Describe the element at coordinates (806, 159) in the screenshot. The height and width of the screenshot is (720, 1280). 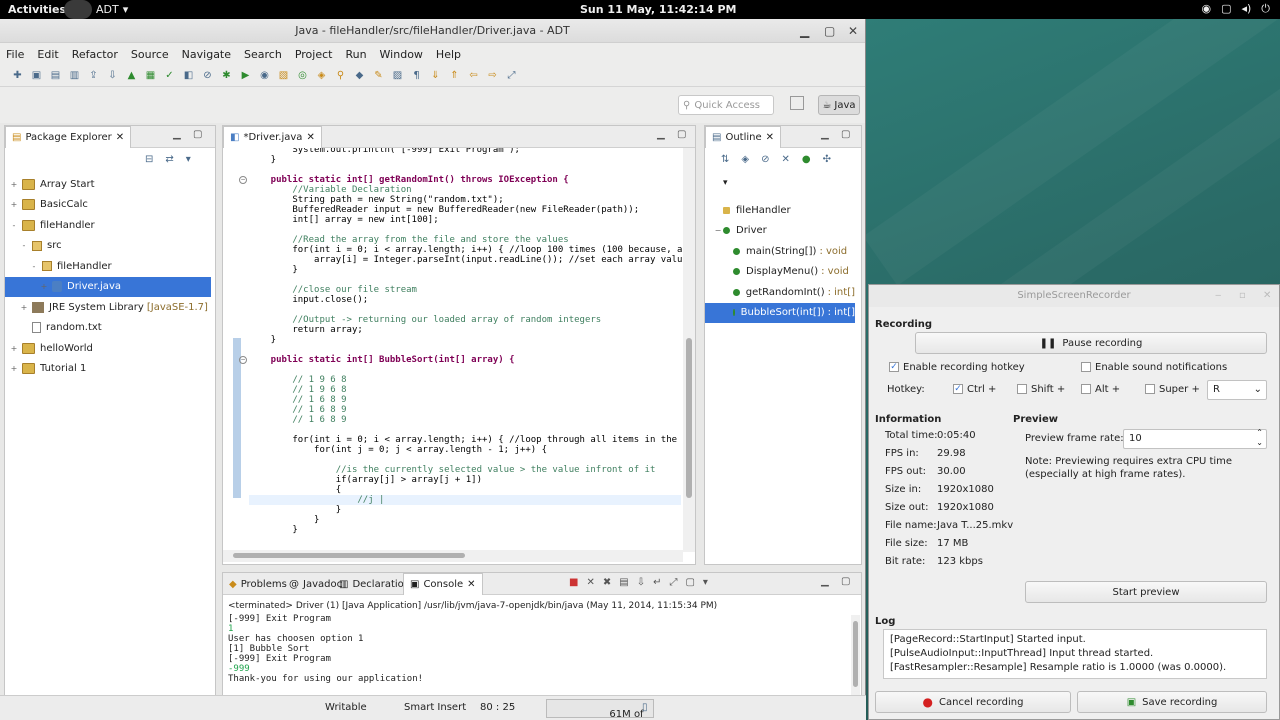
I see `hide-local-types-icon: ●` at that location.